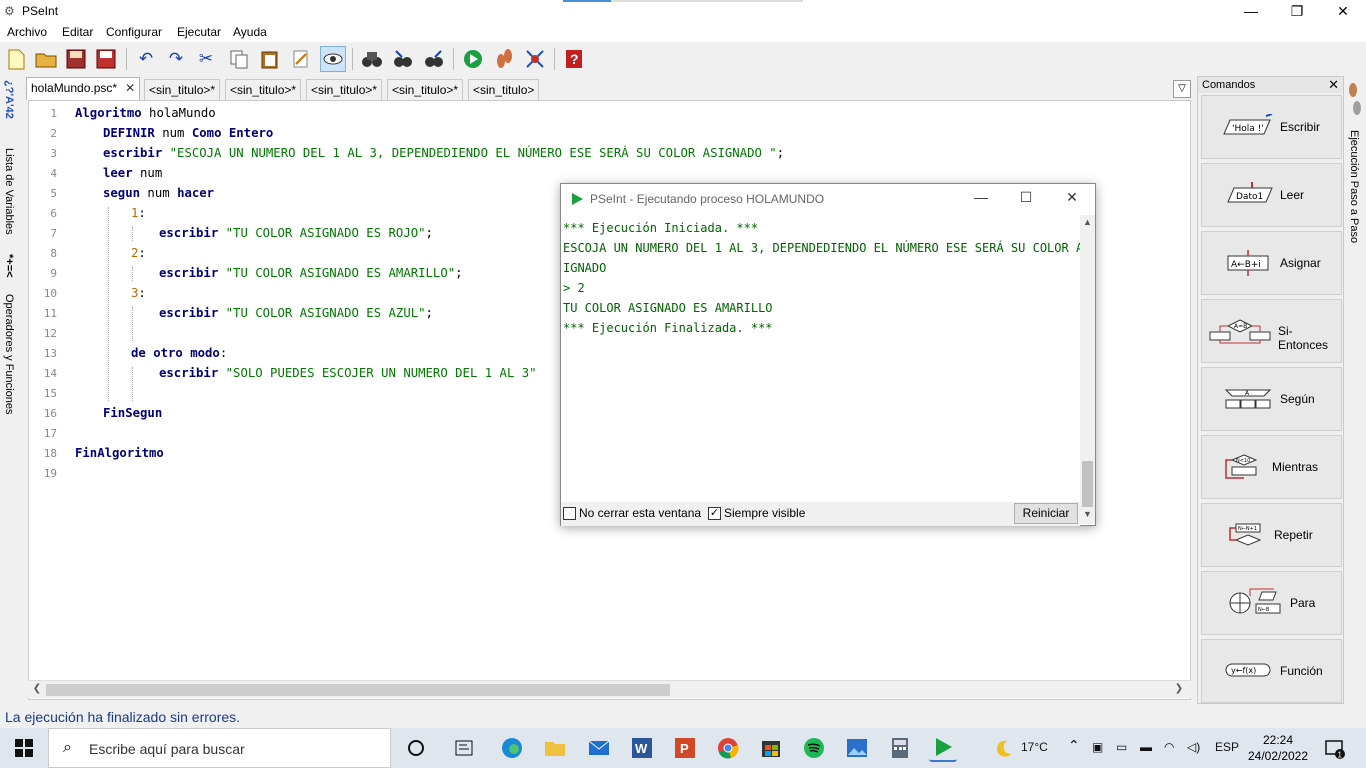 This screenshot has width=1366, height=768. I want to click on undo-icon: ↶, so click(146, 59).